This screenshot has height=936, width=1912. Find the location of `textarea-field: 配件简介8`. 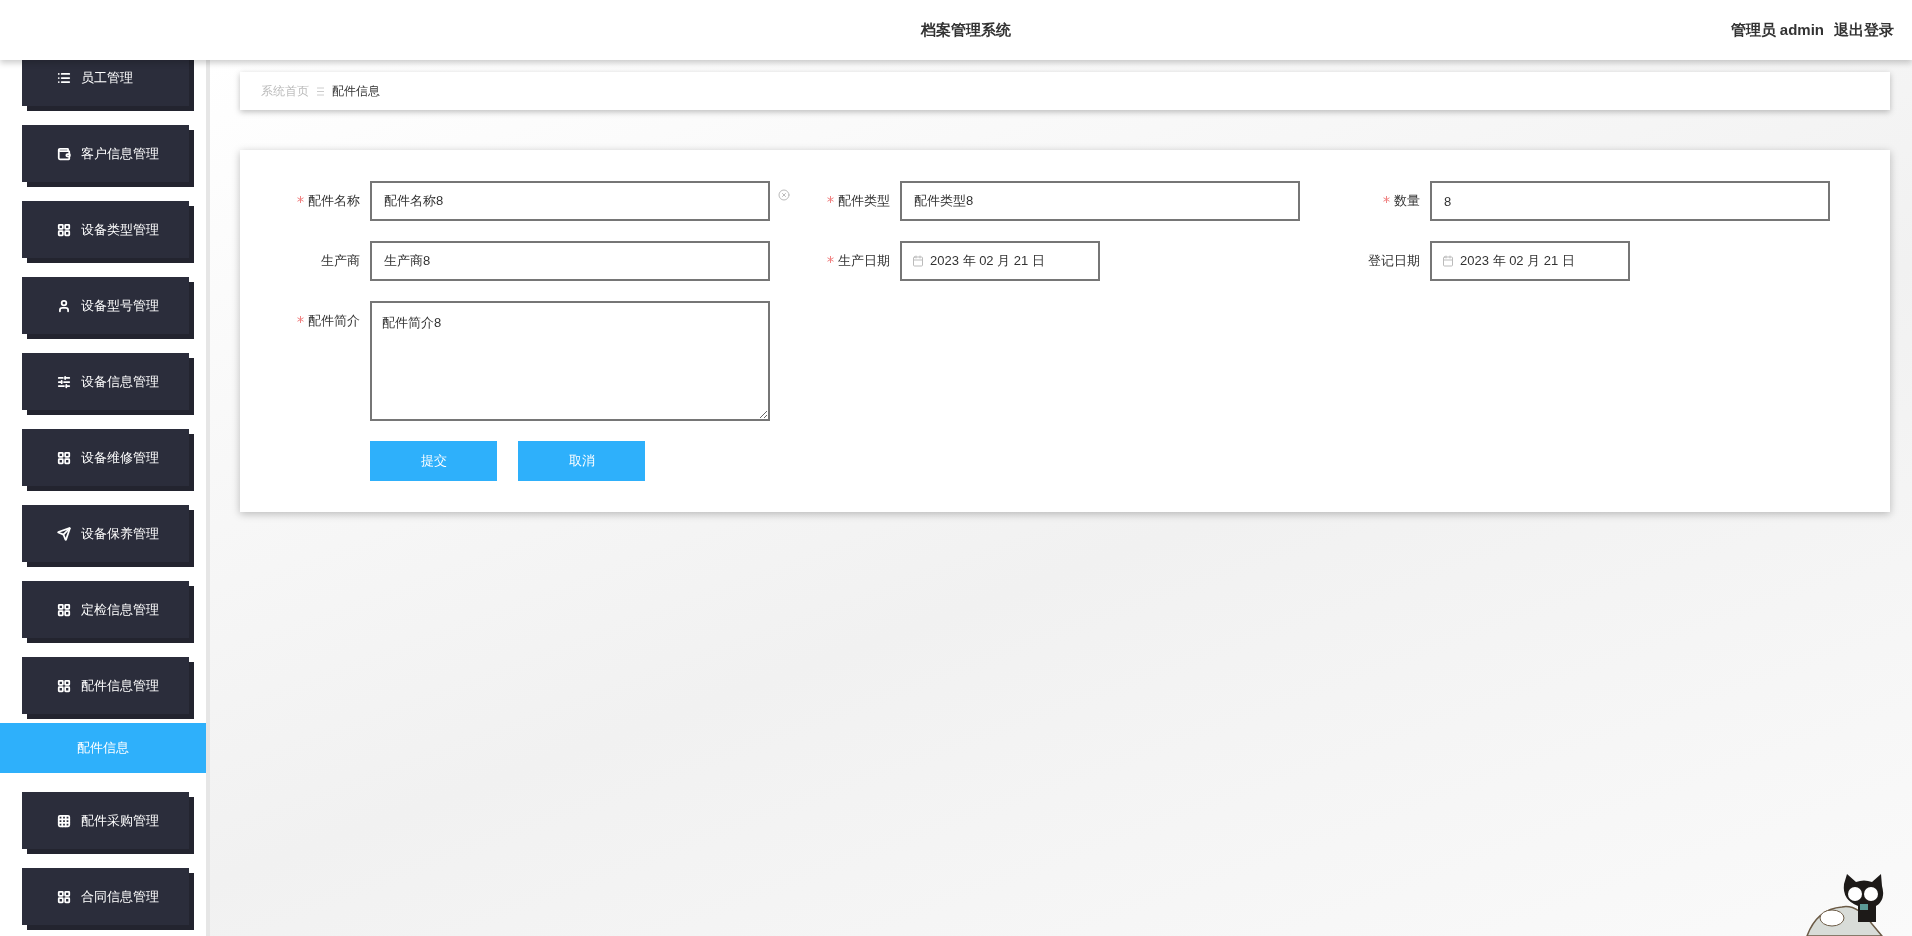

textarea-field: 配件简介8 is located at coordinates (570, 361).